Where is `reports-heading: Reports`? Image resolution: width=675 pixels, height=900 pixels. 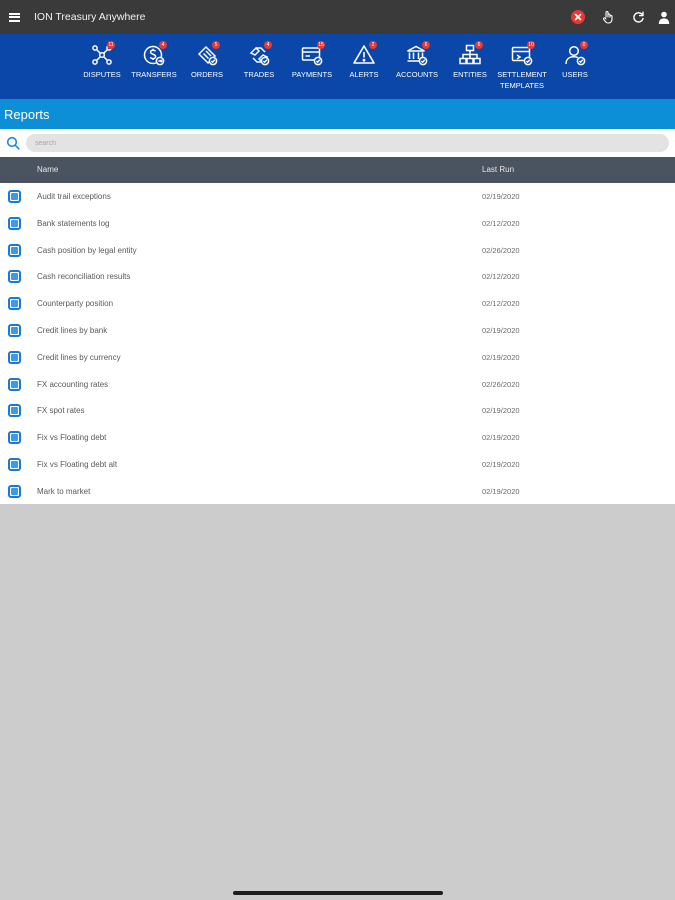 reports-heading: Reports is located at coordinates (337, 114).